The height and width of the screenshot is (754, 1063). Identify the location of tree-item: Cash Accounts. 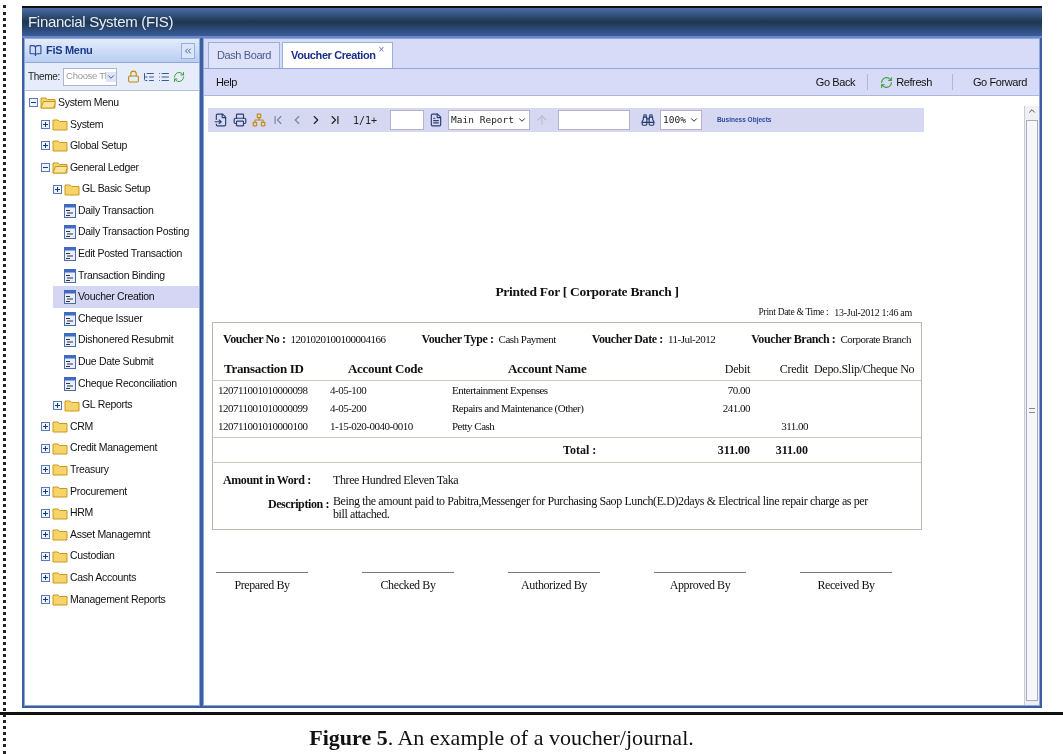
(120, 578).